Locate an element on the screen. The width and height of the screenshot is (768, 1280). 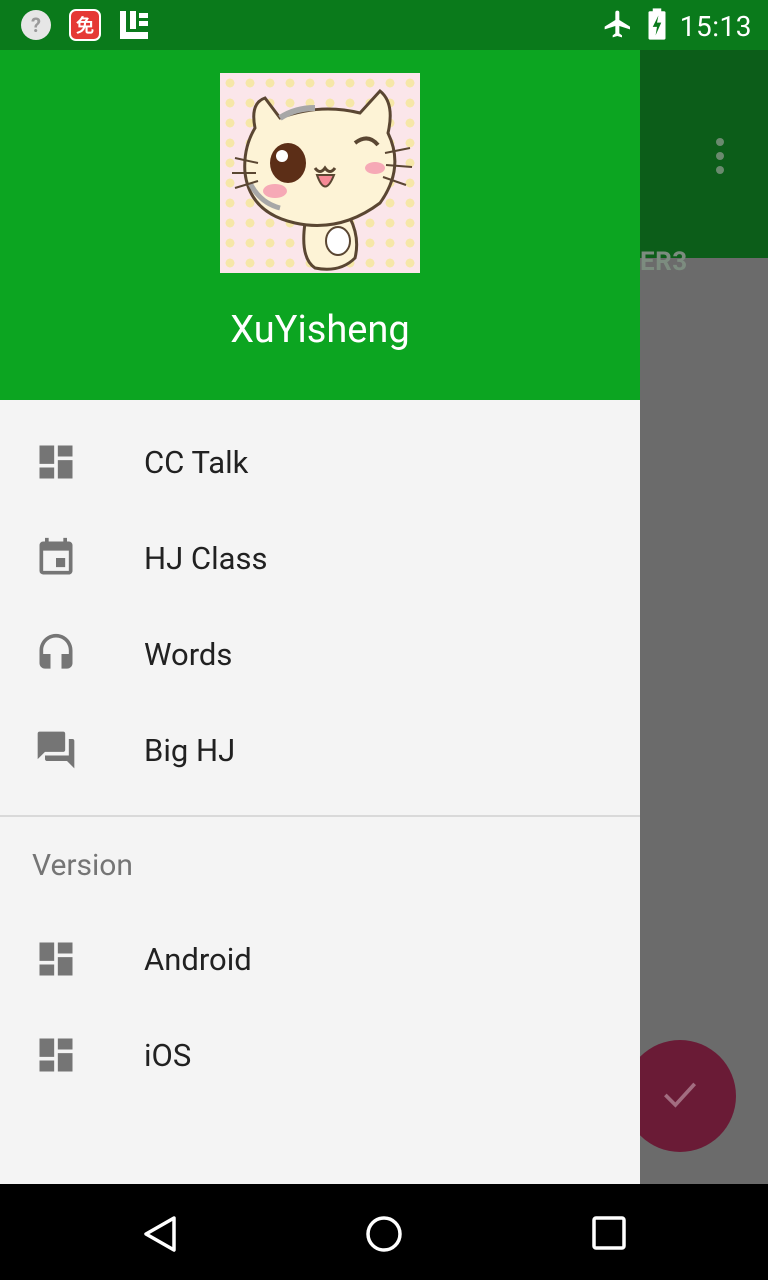
menu-item-label: Words is located at coordinates (188, 654).